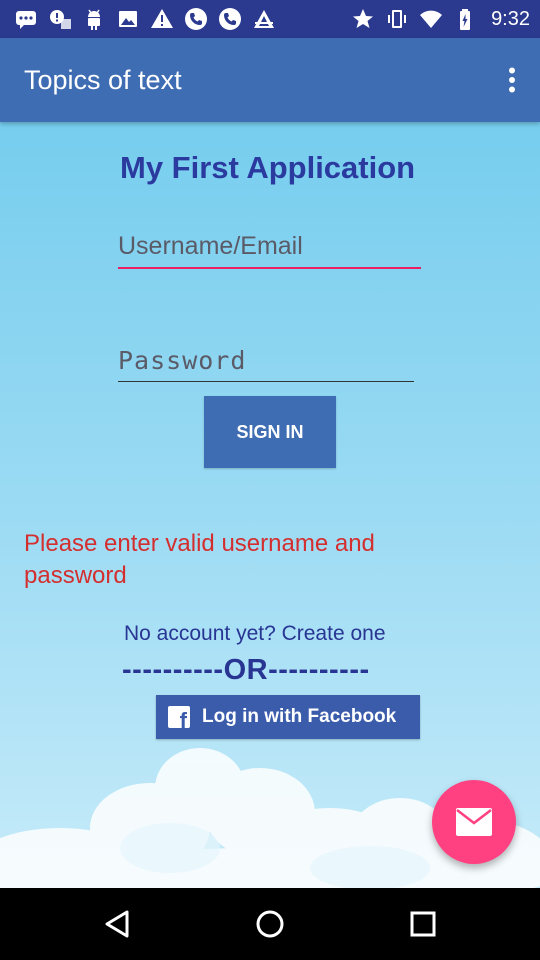 Image resolution: width=540 pixels, height=960 pixels. I want to click on email-fab-button, so click(474, 822).